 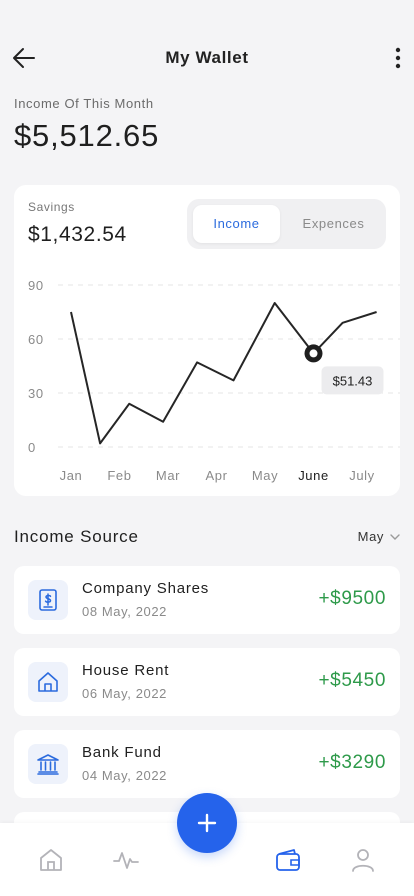 I want to click on header: My Wallet, so click(x=207, y=55).